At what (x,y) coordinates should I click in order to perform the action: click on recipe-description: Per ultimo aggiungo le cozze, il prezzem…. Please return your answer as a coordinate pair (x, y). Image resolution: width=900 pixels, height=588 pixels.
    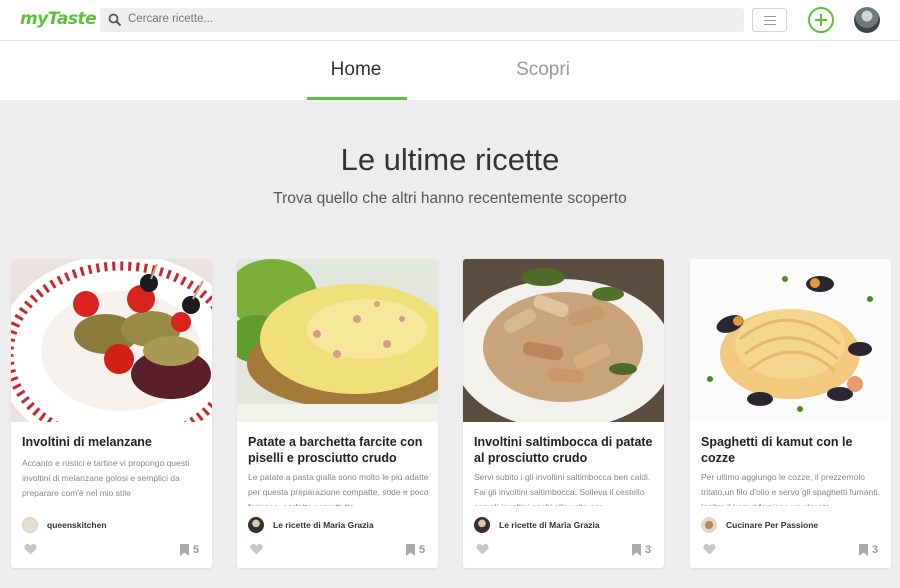
    Looking at the image, I should click on (790, 489).